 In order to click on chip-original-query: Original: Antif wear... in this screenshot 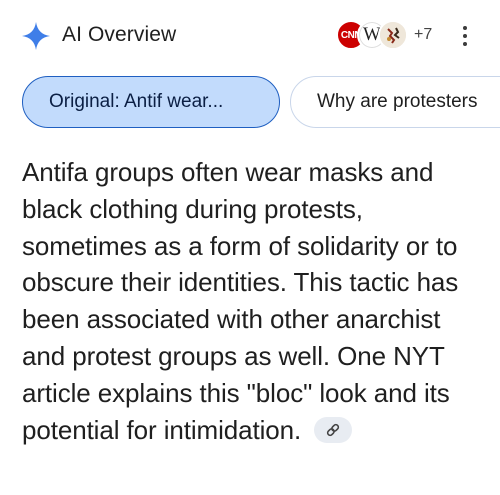, I will do `click(151, 102)`.